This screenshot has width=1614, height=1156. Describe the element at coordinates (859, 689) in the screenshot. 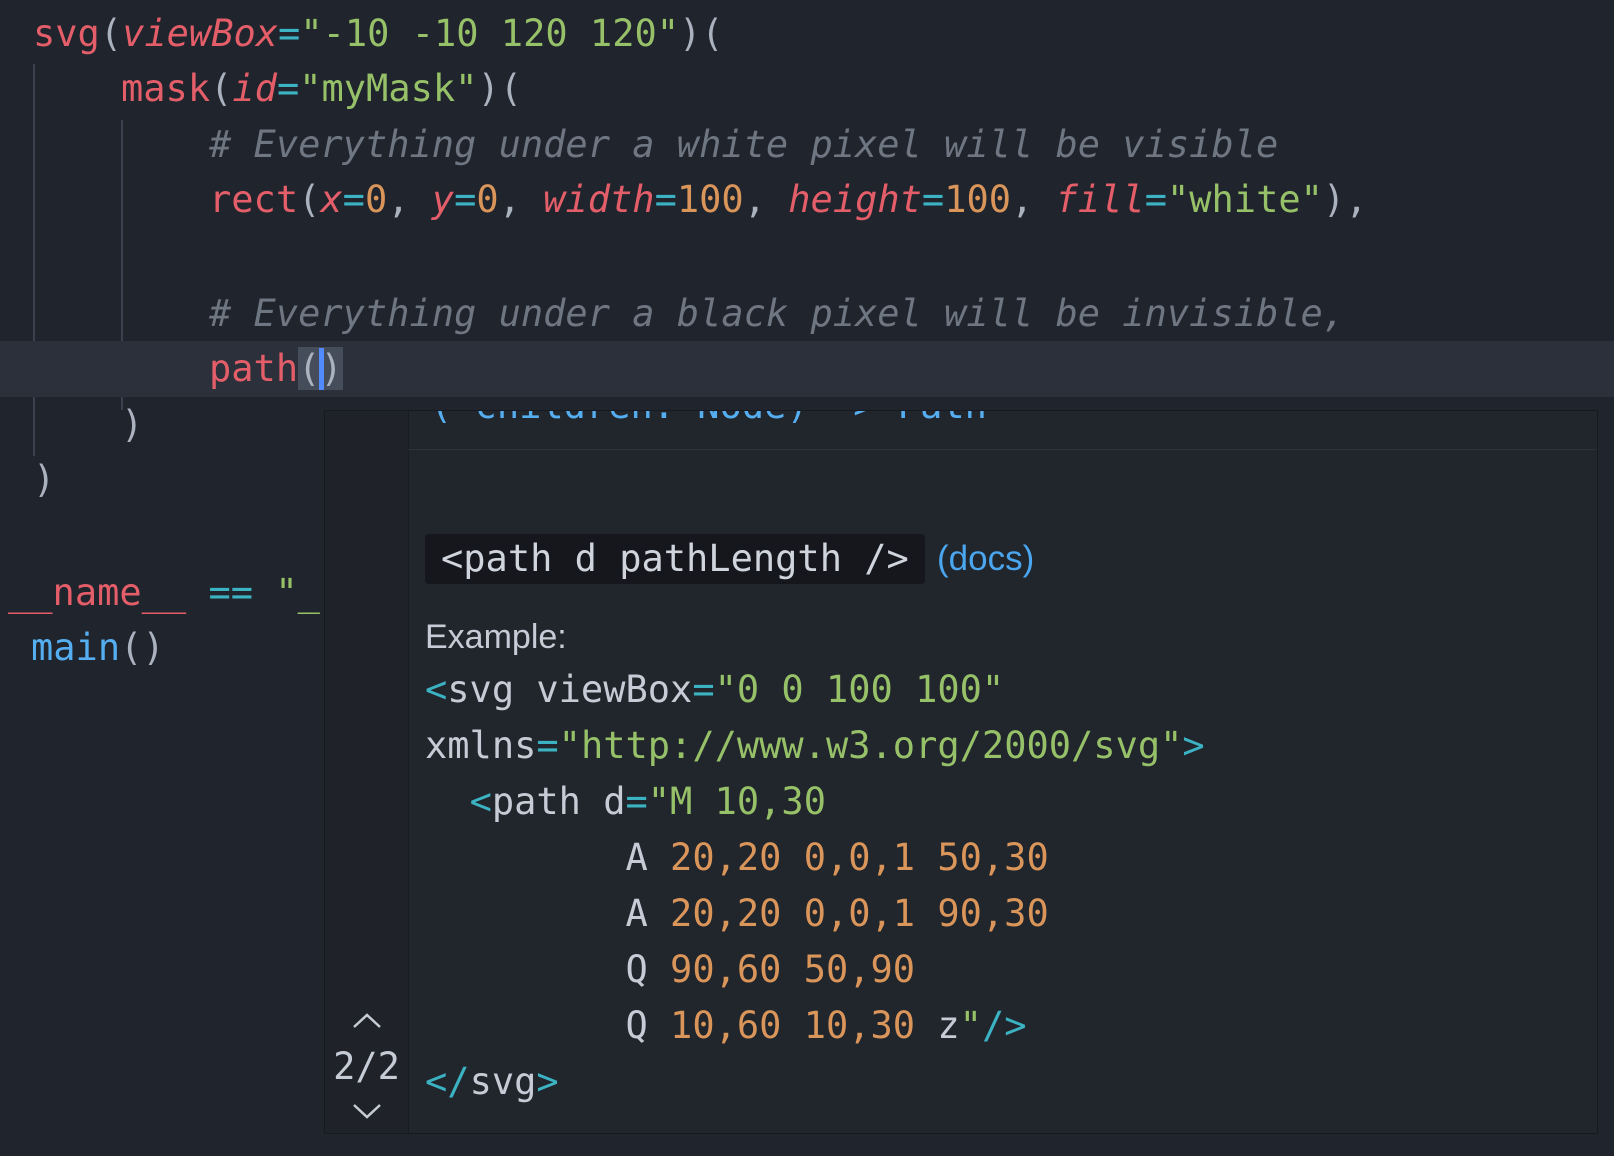

I see `code-token: "0 0 100 100"` at that location.